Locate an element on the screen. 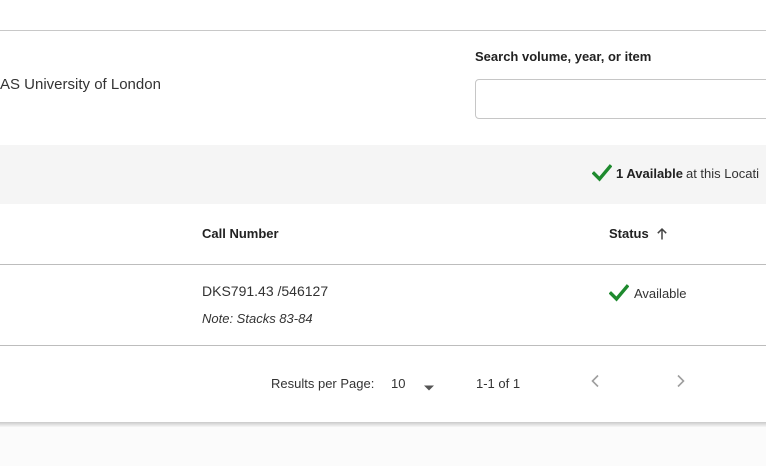 This screenshot has height=466, width=766. chevron-right-icon is located at coordinates (681, 383).